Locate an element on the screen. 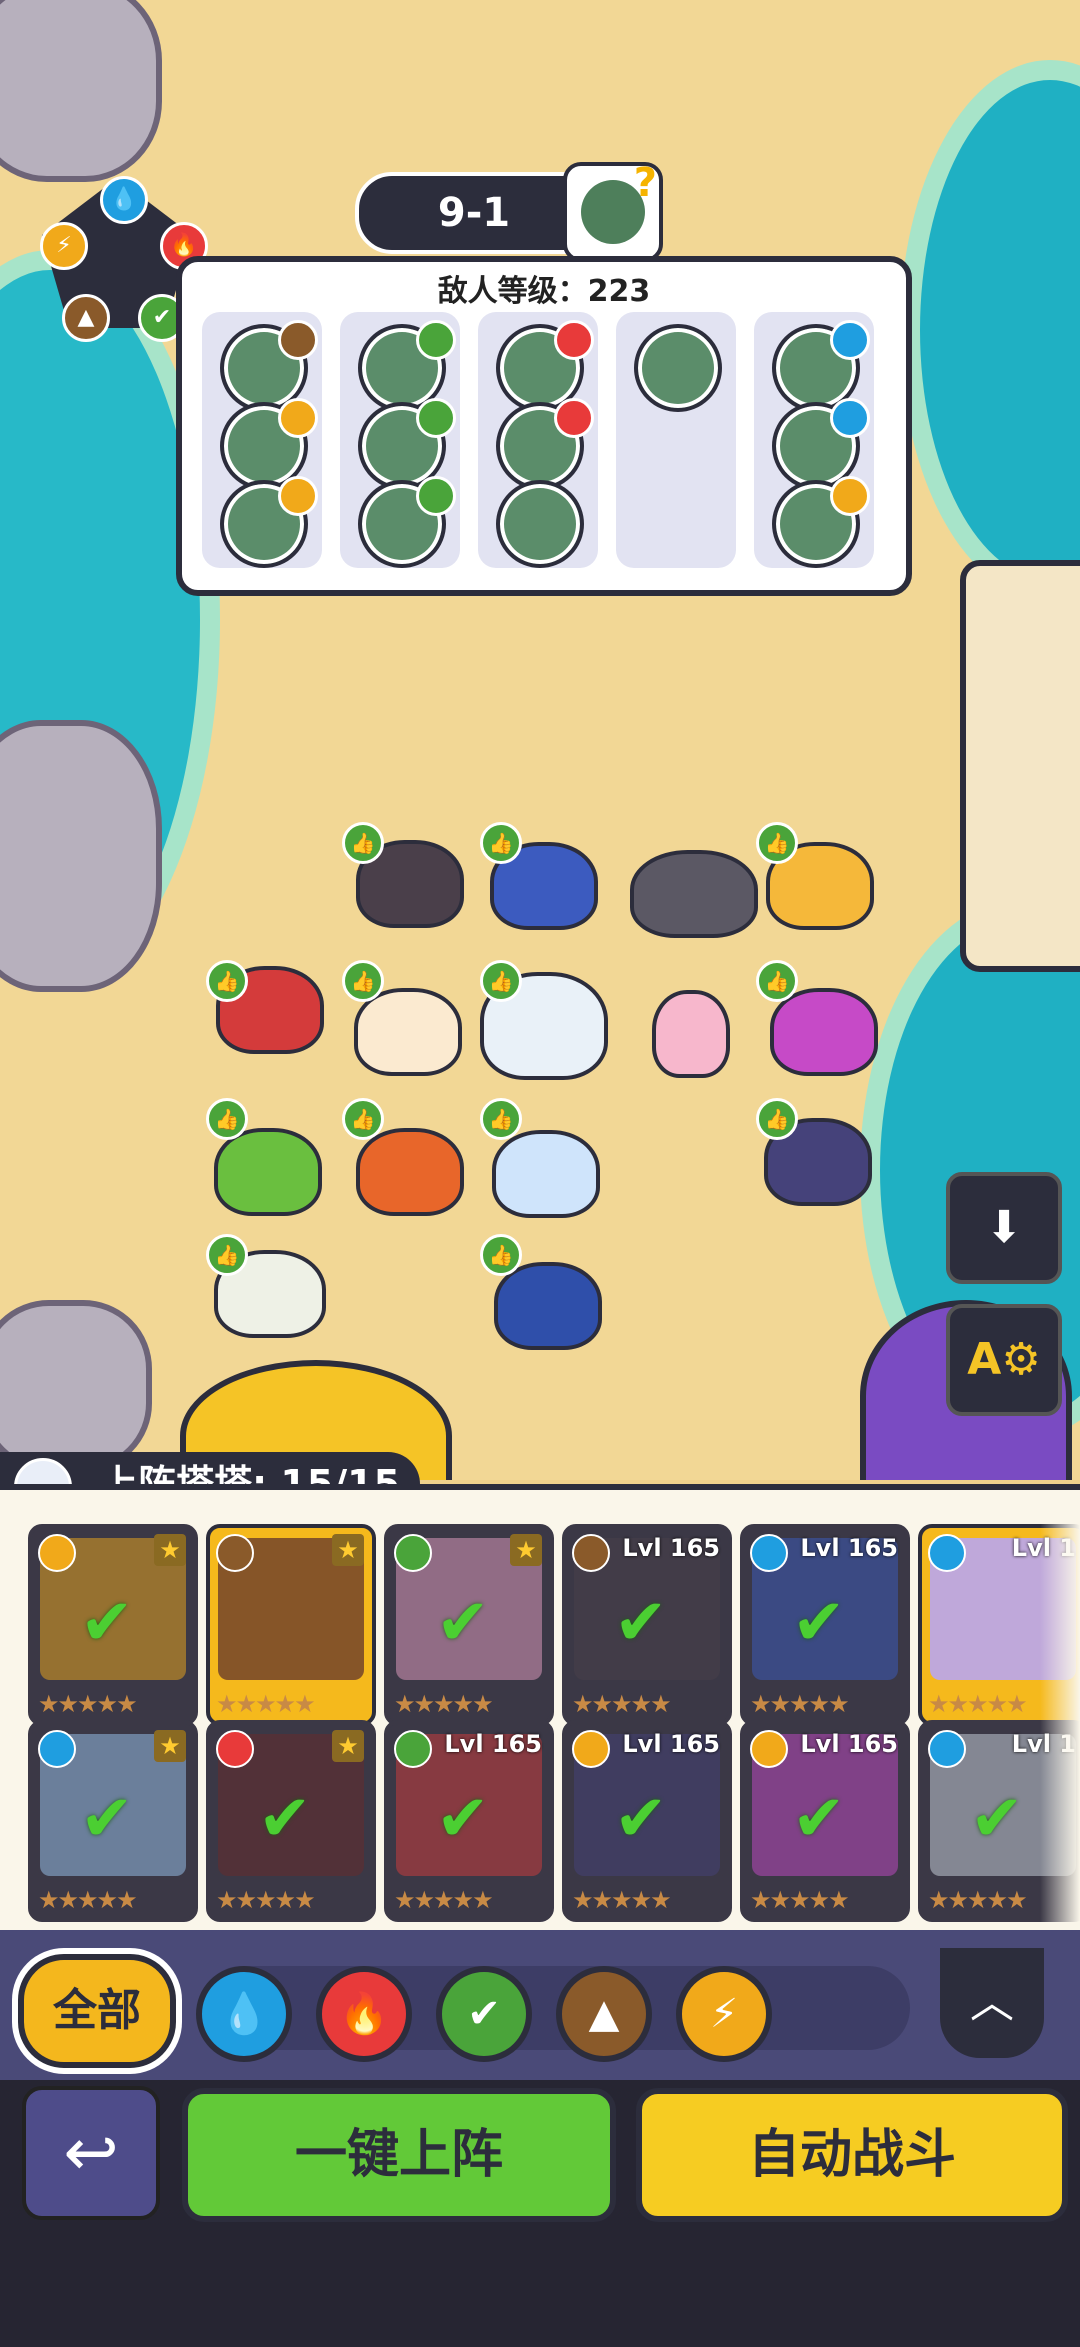 Image resolution: width=1080 pixels, height=2347 pixels. roster-fade is located at coordinates (1060, 1716).